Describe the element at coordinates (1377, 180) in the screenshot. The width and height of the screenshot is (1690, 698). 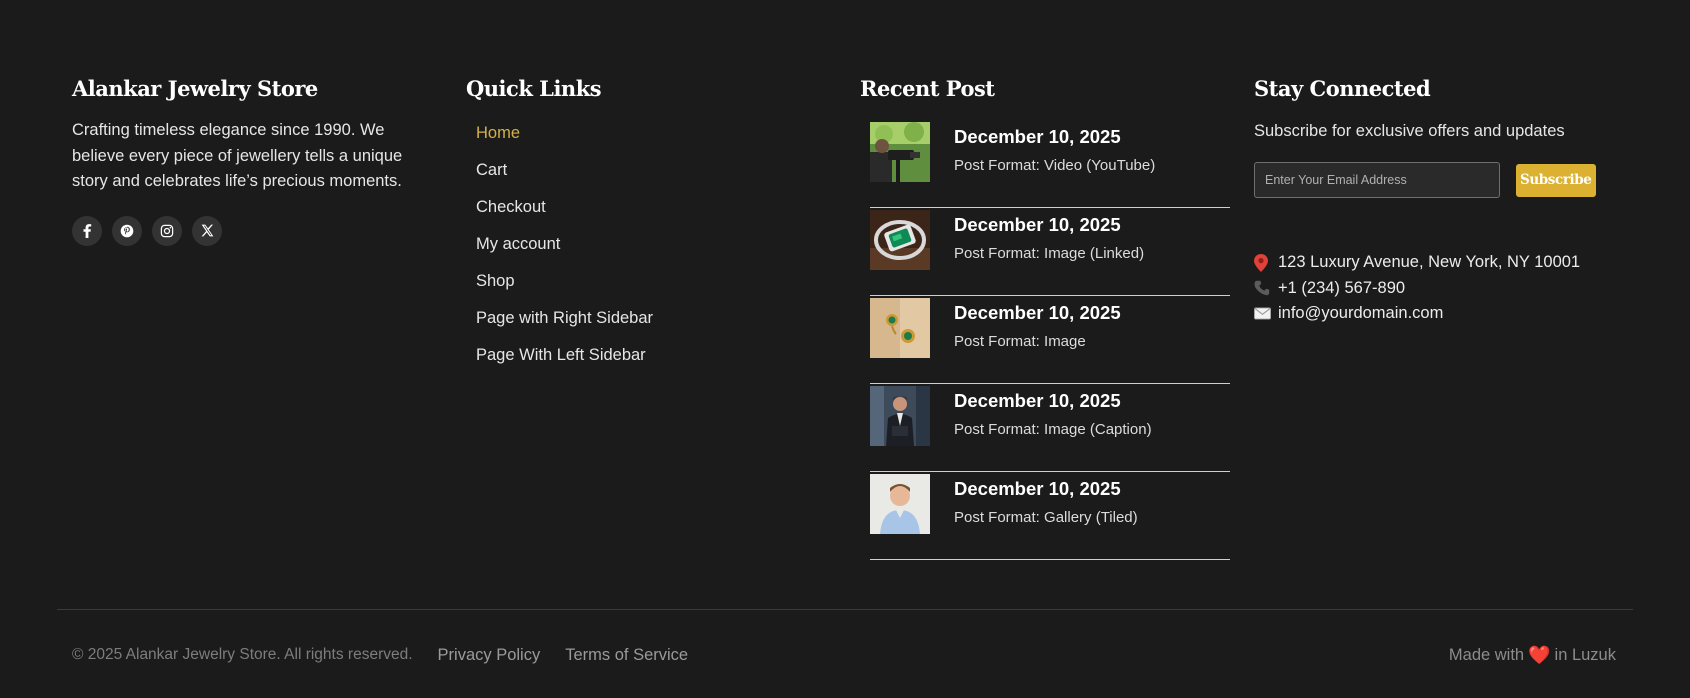
I see `email-input` at that location.